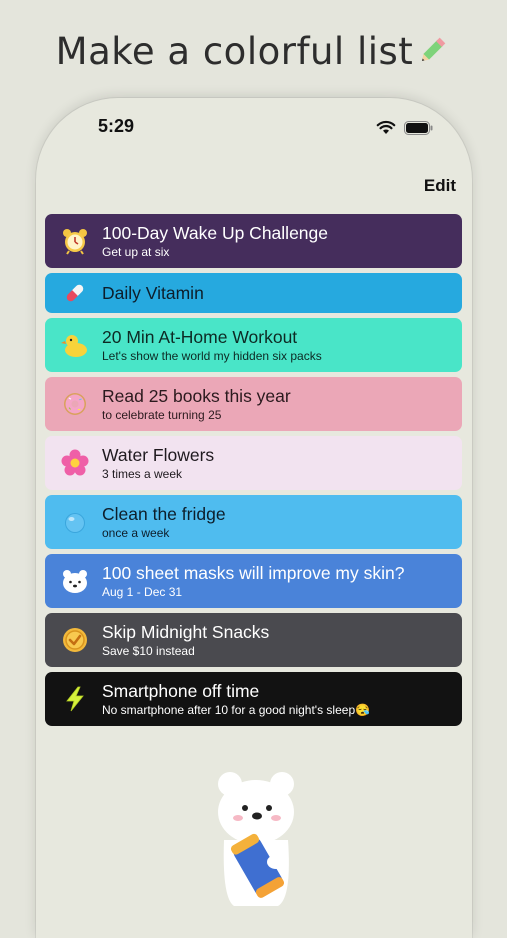 Image resolution: width=507 pixels, height=938 pixels. Describe the element at coordinates (75, 640) in the screenshot. I see `check-coin-icon` at that location.